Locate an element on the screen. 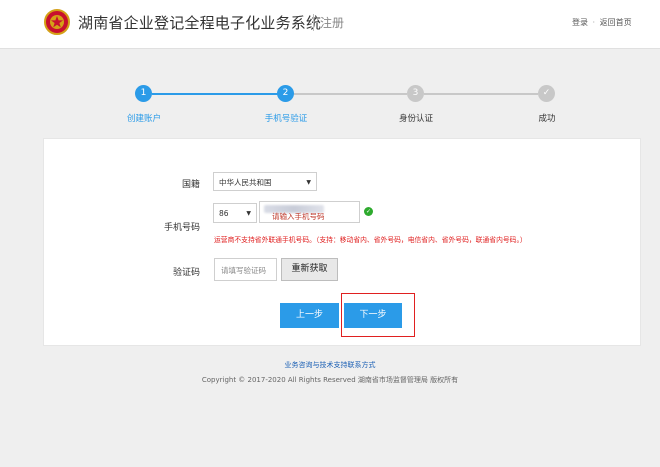  verification-code-input: 请填写验证码 is located at coordinates (245, 269).